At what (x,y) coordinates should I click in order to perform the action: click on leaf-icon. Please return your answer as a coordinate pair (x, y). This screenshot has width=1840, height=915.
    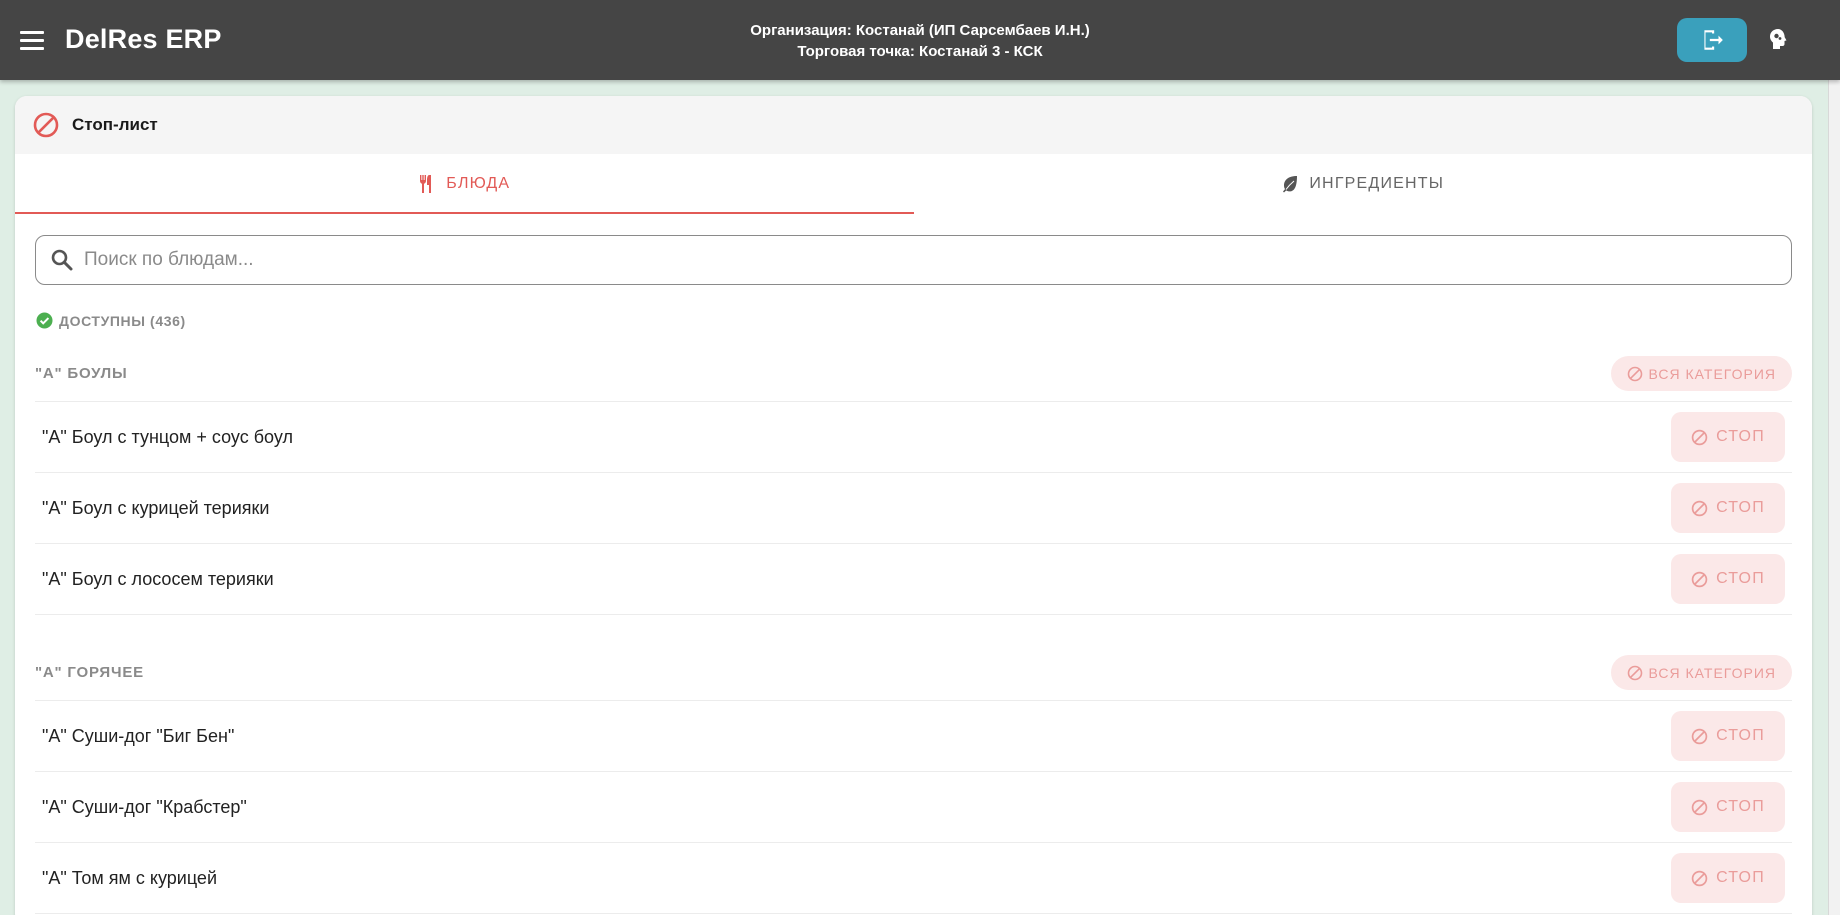
    Looking at the image, I should click on (1290, 184).